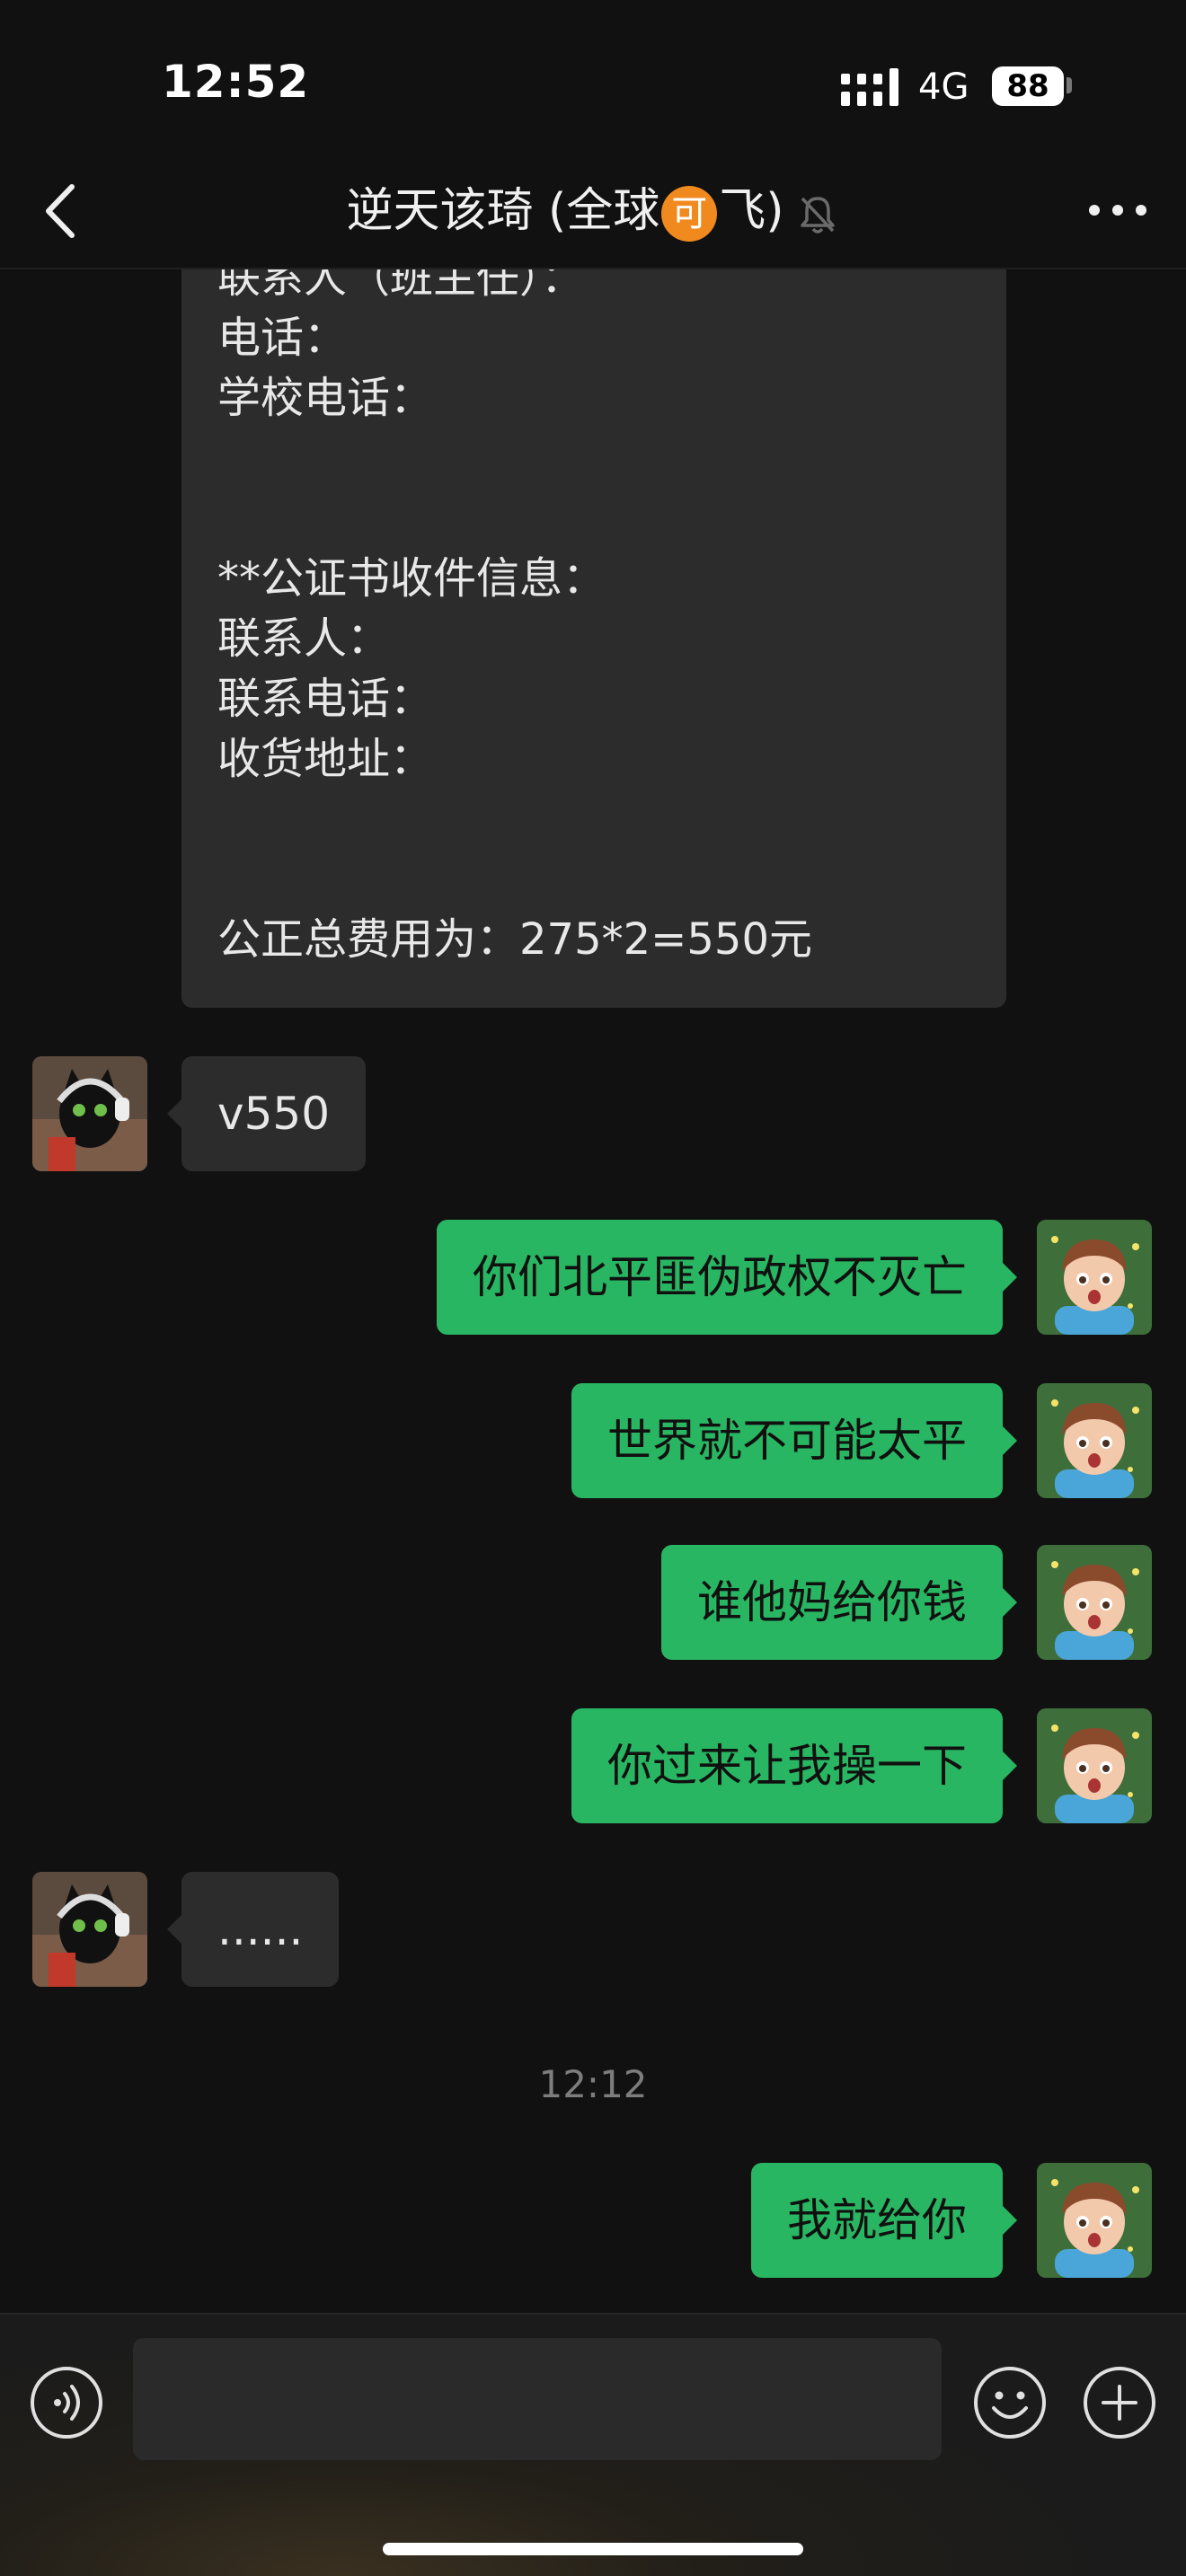 The height and width of the screenshot is (2576, 1186). I want to click on bell-off-icon, so click(817, 215).